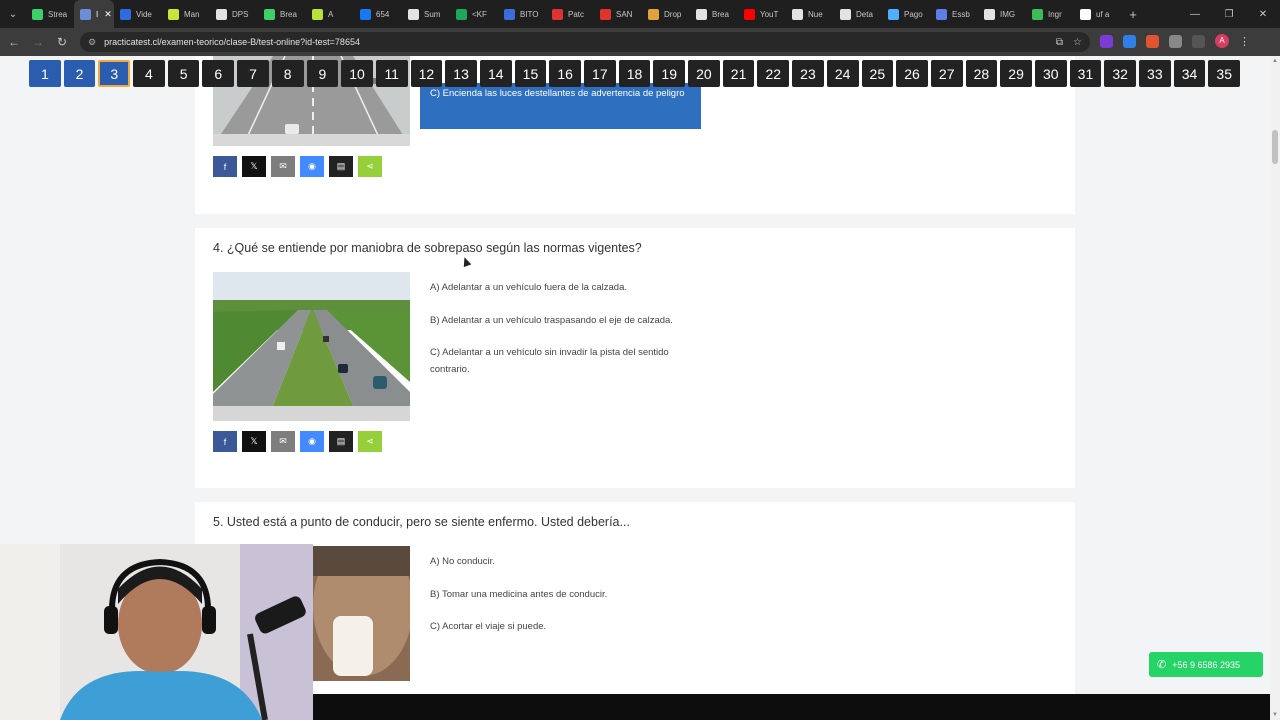  I want to click on browser-tab: uf a, so click(1098, 14).